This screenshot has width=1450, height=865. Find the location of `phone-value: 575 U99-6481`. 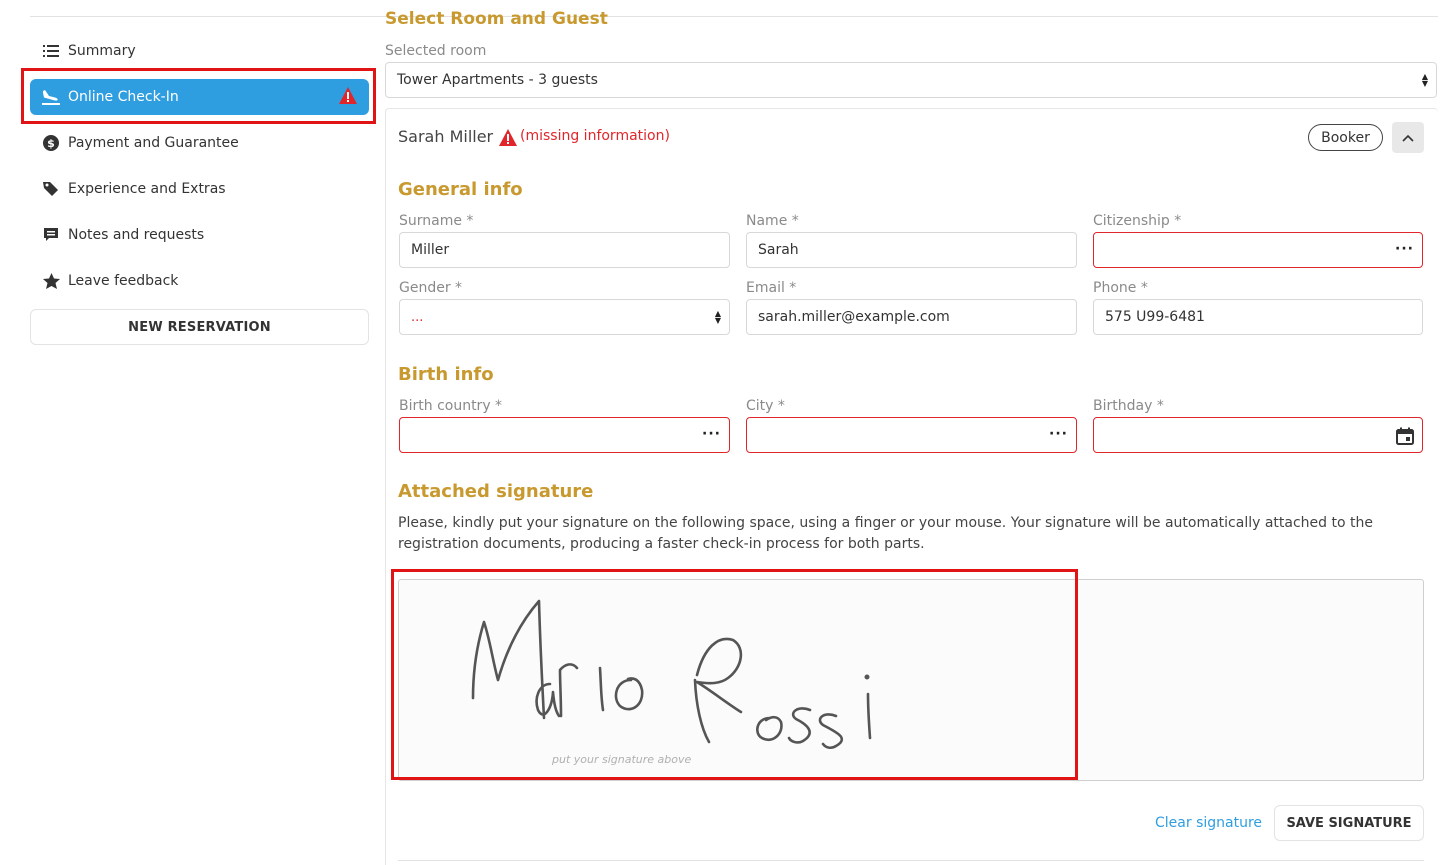

phone-value: 575 U99-6481 is located at coordinates (1155, 317).